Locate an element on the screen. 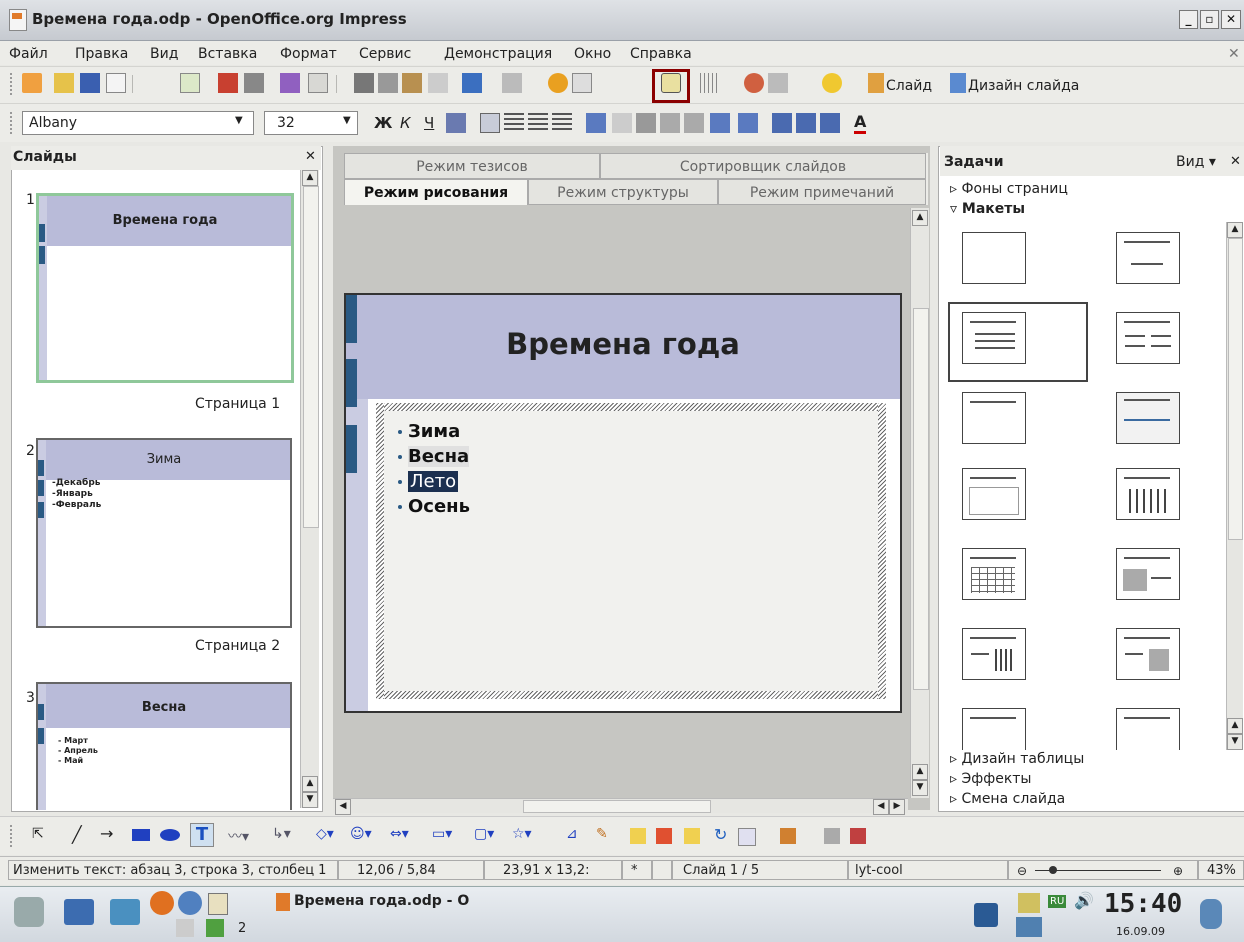 This screenshot has height=942, width=1244. glue-points-icon: ✎ is located at coordinates (602, 834).